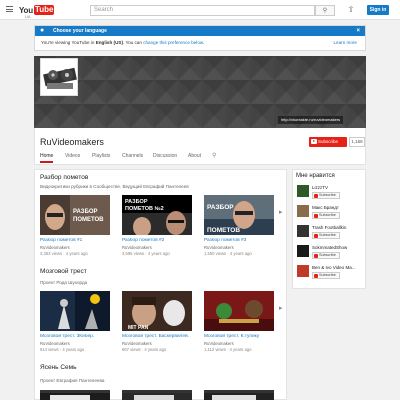 This screenshot has height=400, width=400. What do you see at coordinates (334, 187) in the screenshot?
I see `channel-name: LizzzTV` at bounding box center [334, 187].